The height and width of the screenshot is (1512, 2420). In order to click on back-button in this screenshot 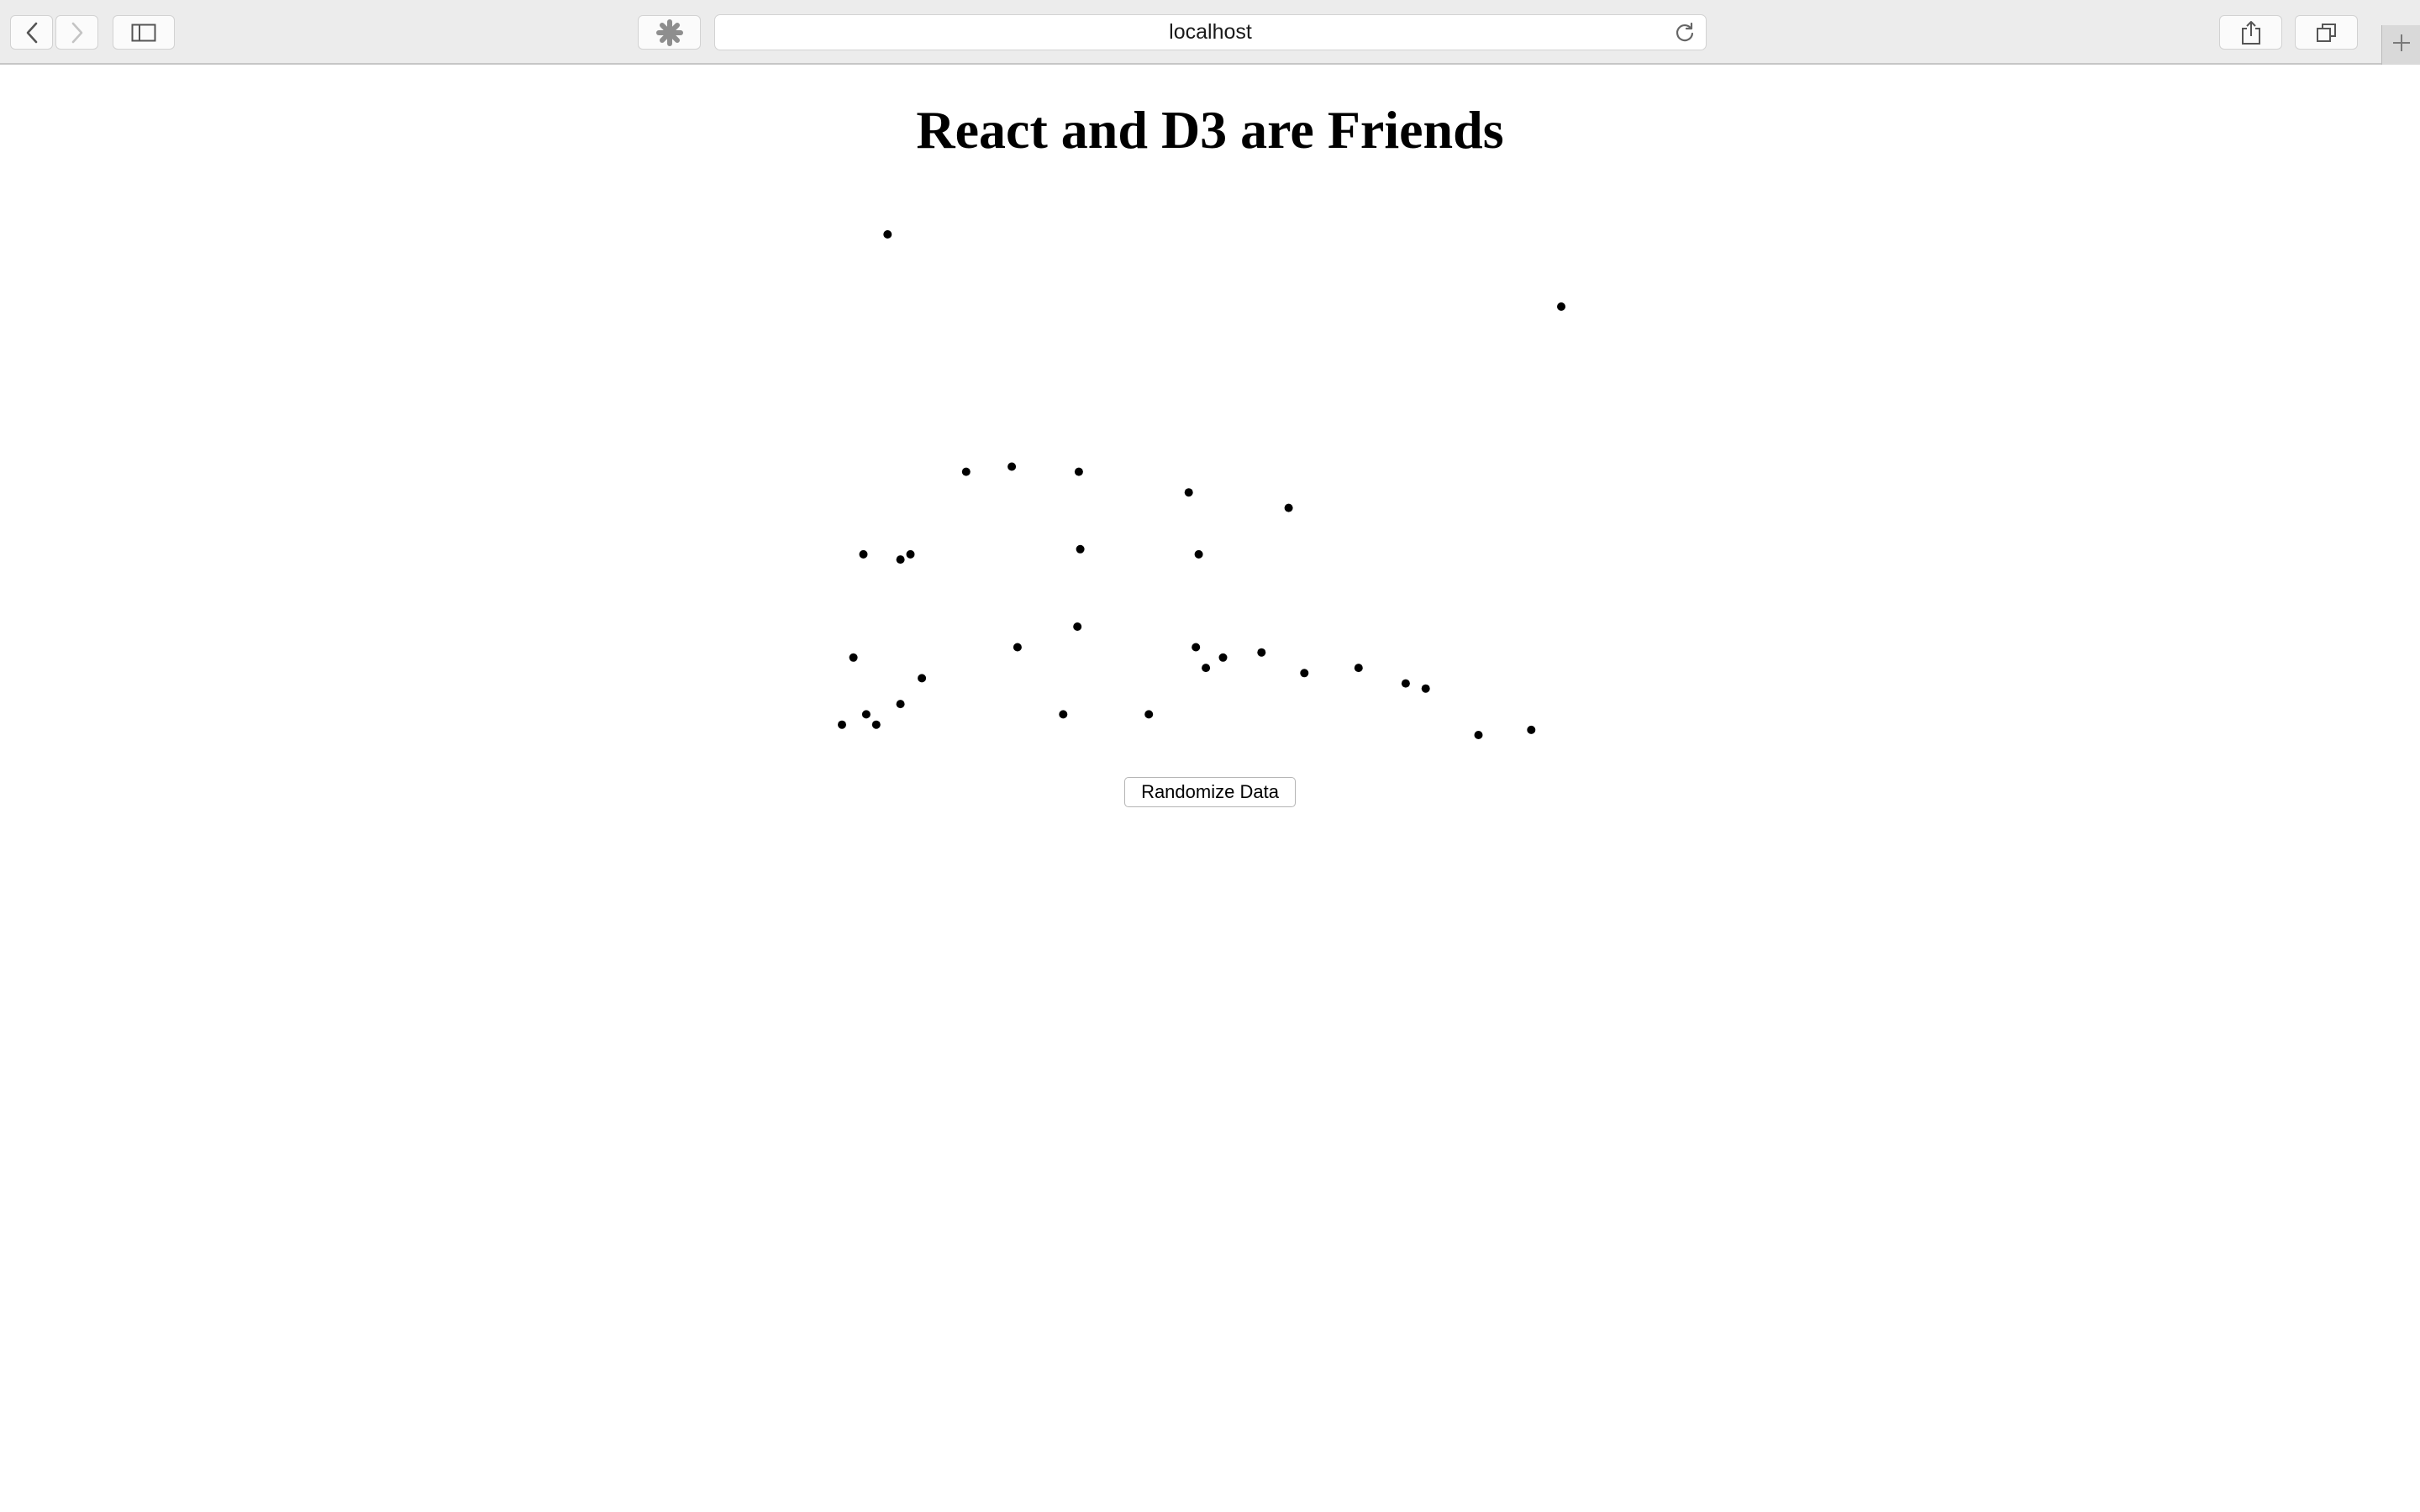, I will do `click(31, 32)`.